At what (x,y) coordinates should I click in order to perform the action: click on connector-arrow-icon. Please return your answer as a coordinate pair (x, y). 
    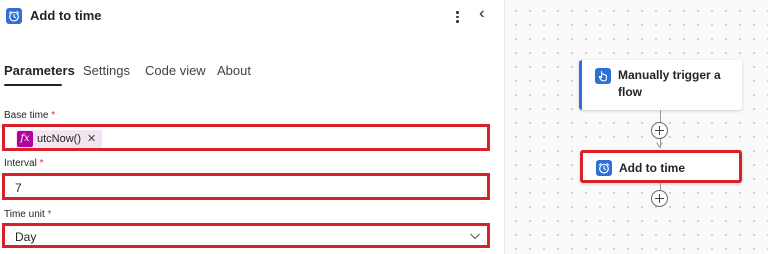
    Looking at the image, I should click on (659, 145).